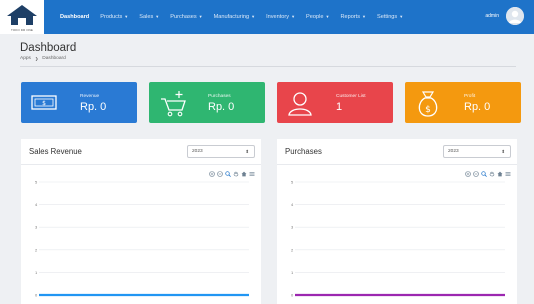 The image size is (534, 304). What do you see at coordinates (55, 151) in the screenshot?
I see `sales-revenue-title: Sales Revenue` at bounding box center [55, 151].